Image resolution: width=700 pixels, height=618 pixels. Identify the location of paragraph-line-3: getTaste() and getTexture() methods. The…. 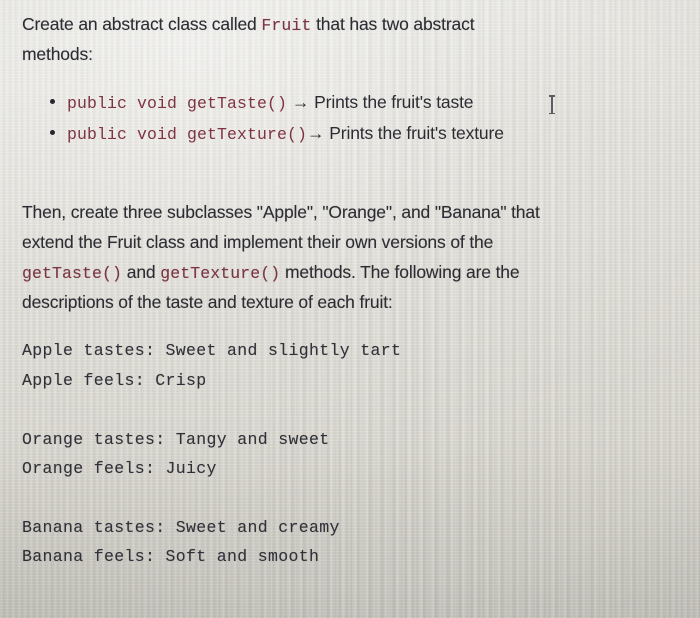
(271, 272).